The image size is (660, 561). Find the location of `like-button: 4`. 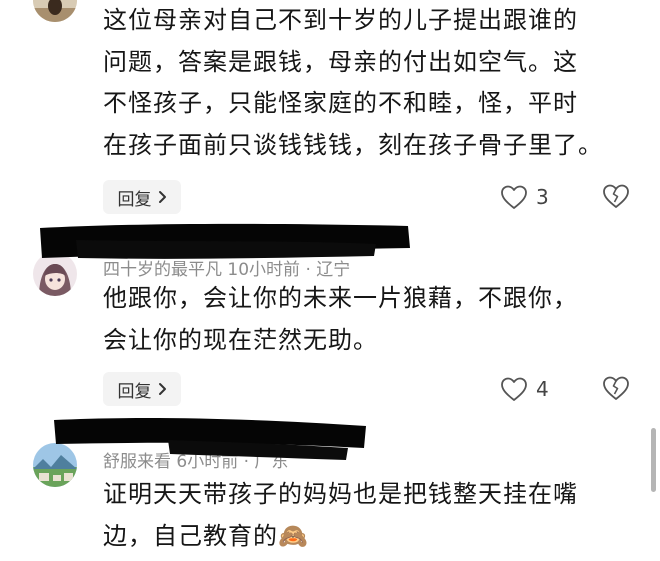

like-button: 4 is located at coordinates (524, 389).